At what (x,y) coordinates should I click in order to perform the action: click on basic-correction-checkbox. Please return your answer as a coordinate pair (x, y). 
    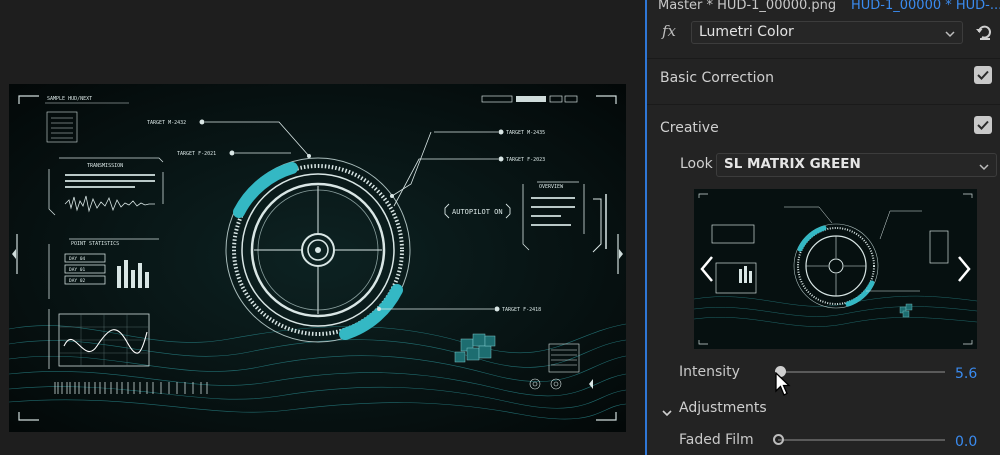
    Looking at the image, I should click on (983, 75).